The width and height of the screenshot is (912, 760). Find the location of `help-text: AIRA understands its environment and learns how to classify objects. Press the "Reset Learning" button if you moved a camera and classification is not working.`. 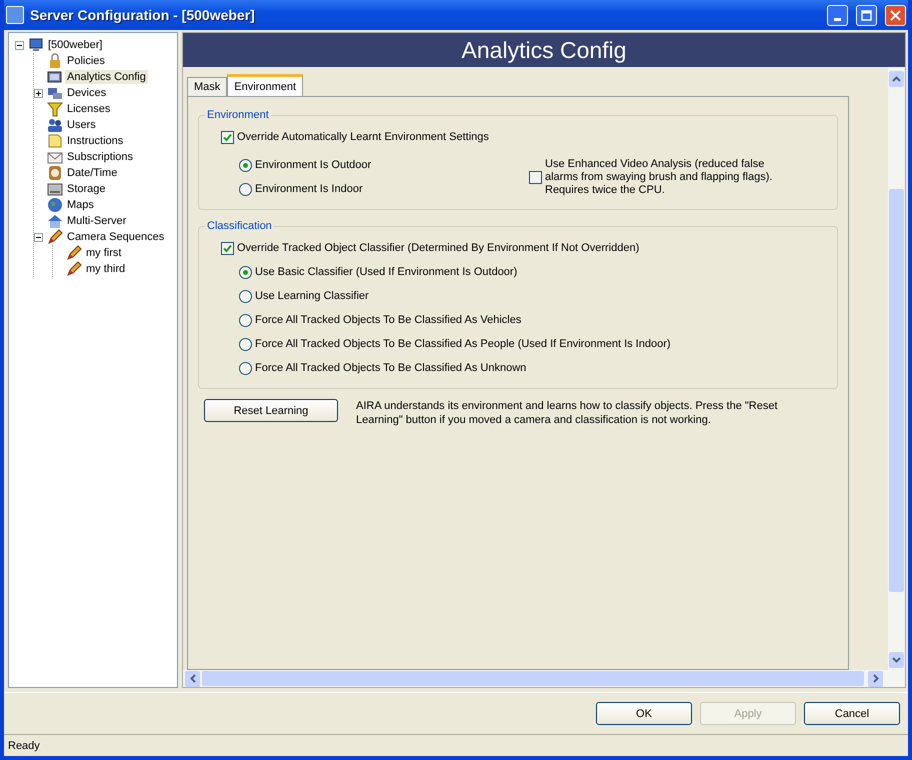

help-text: AIRA understands its environment and learns how to classify objects. Press the "Reset Learning" button if you moved a camera and classification is not working. is located at coordinates (567, 413).